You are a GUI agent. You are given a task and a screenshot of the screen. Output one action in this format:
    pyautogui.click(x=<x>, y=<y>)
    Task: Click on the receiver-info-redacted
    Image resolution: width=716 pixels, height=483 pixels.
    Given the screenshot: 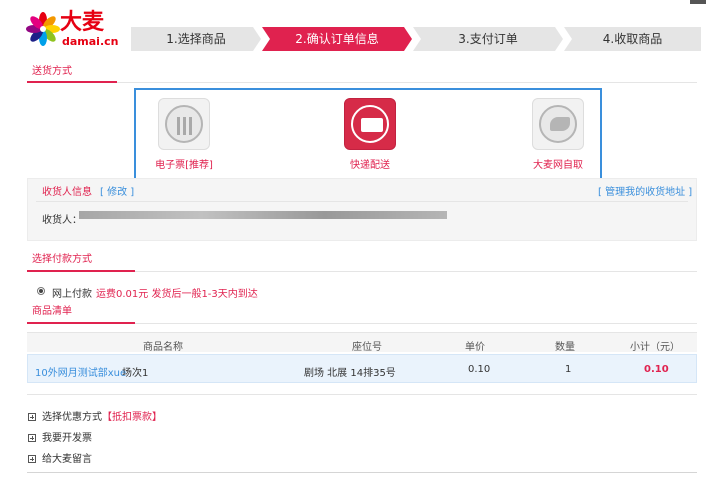 What is the action you would take?
    pyautogui.click(x=263, y=215)
    